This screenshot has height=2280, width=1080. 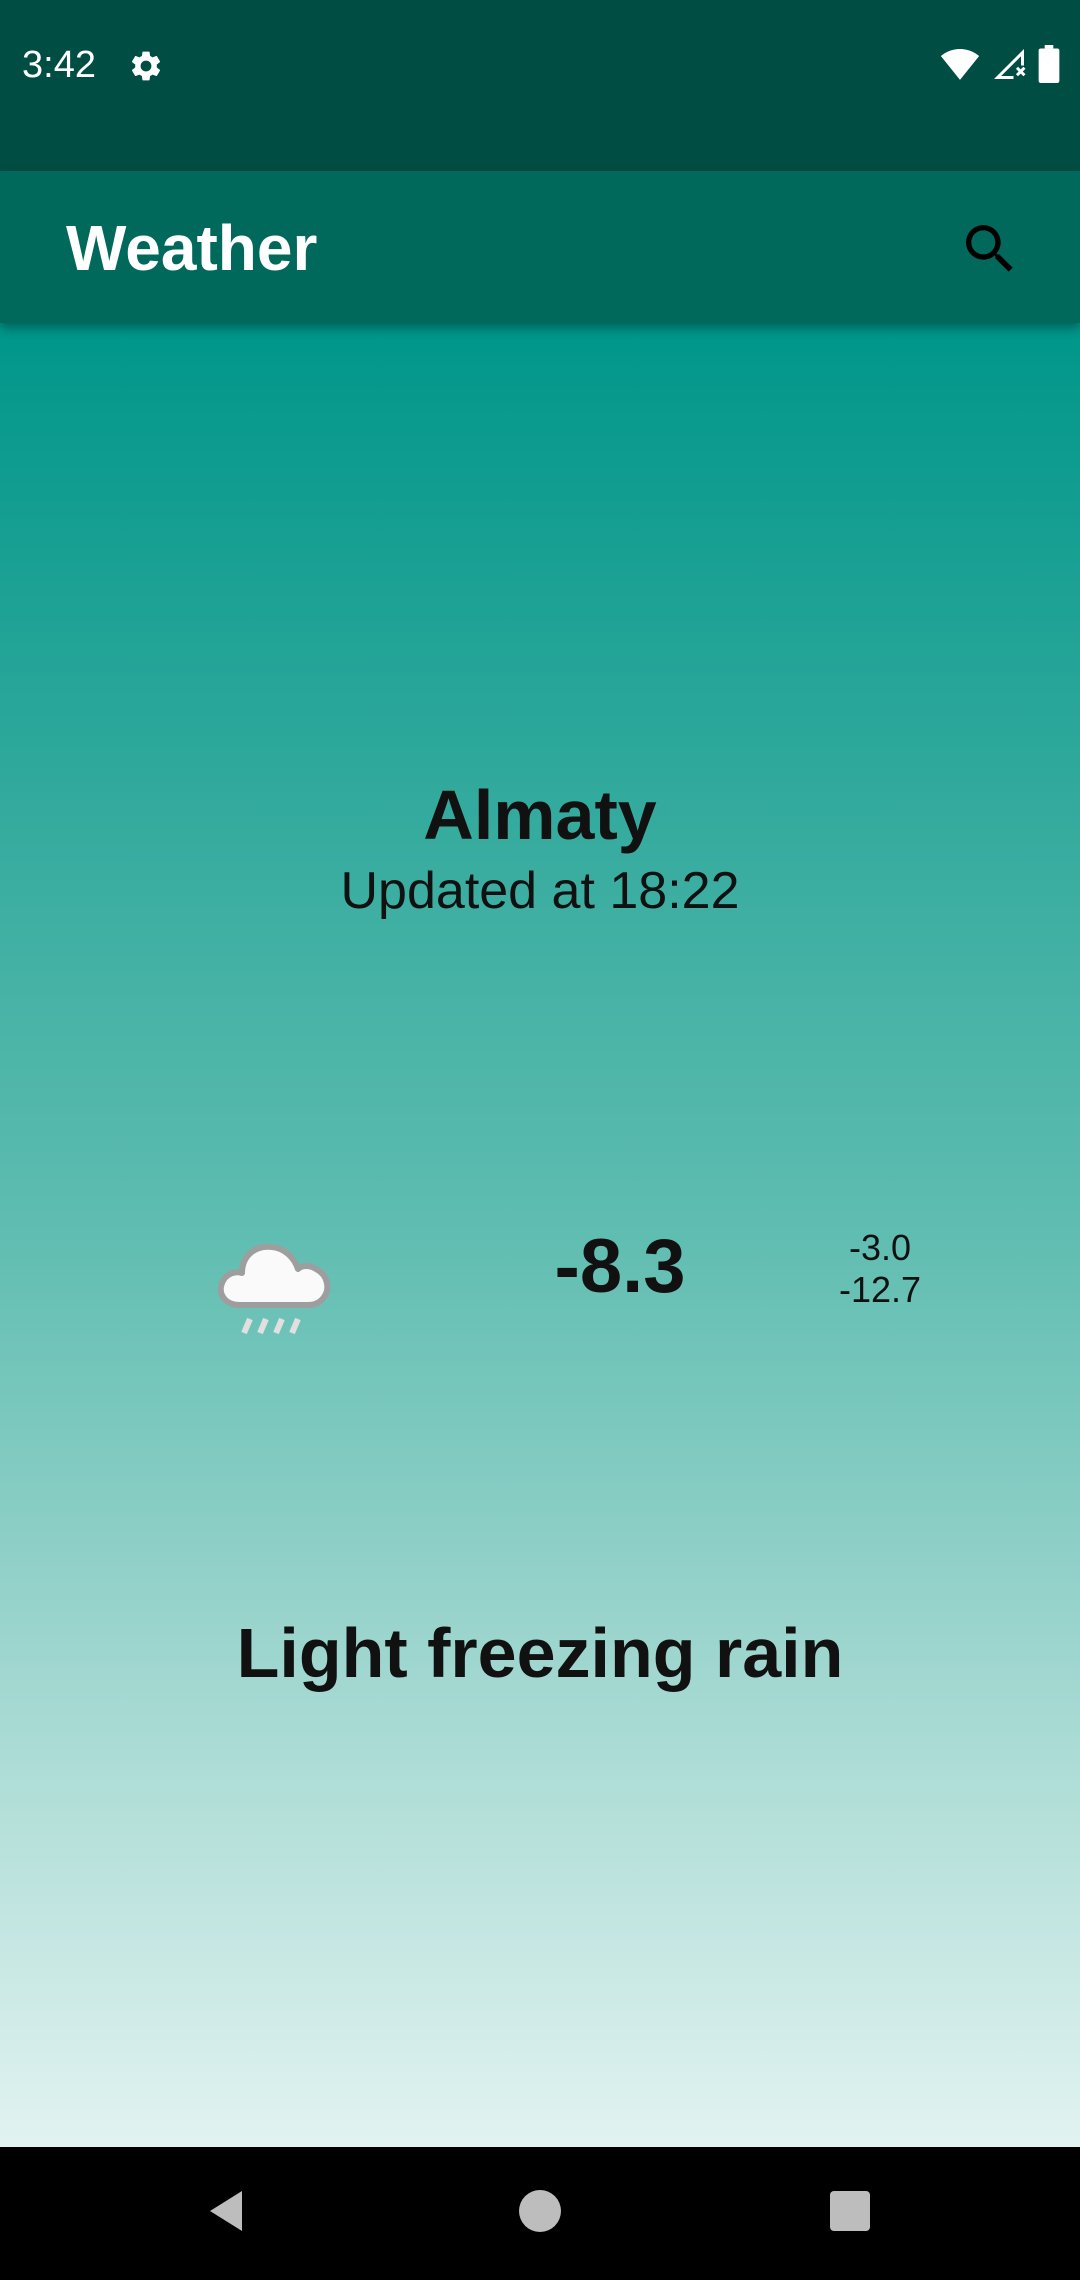 What do you see at coordinates (540, 815) in the screenshot?
I see `city-name: Almaty` at bounding box center [540, 815].